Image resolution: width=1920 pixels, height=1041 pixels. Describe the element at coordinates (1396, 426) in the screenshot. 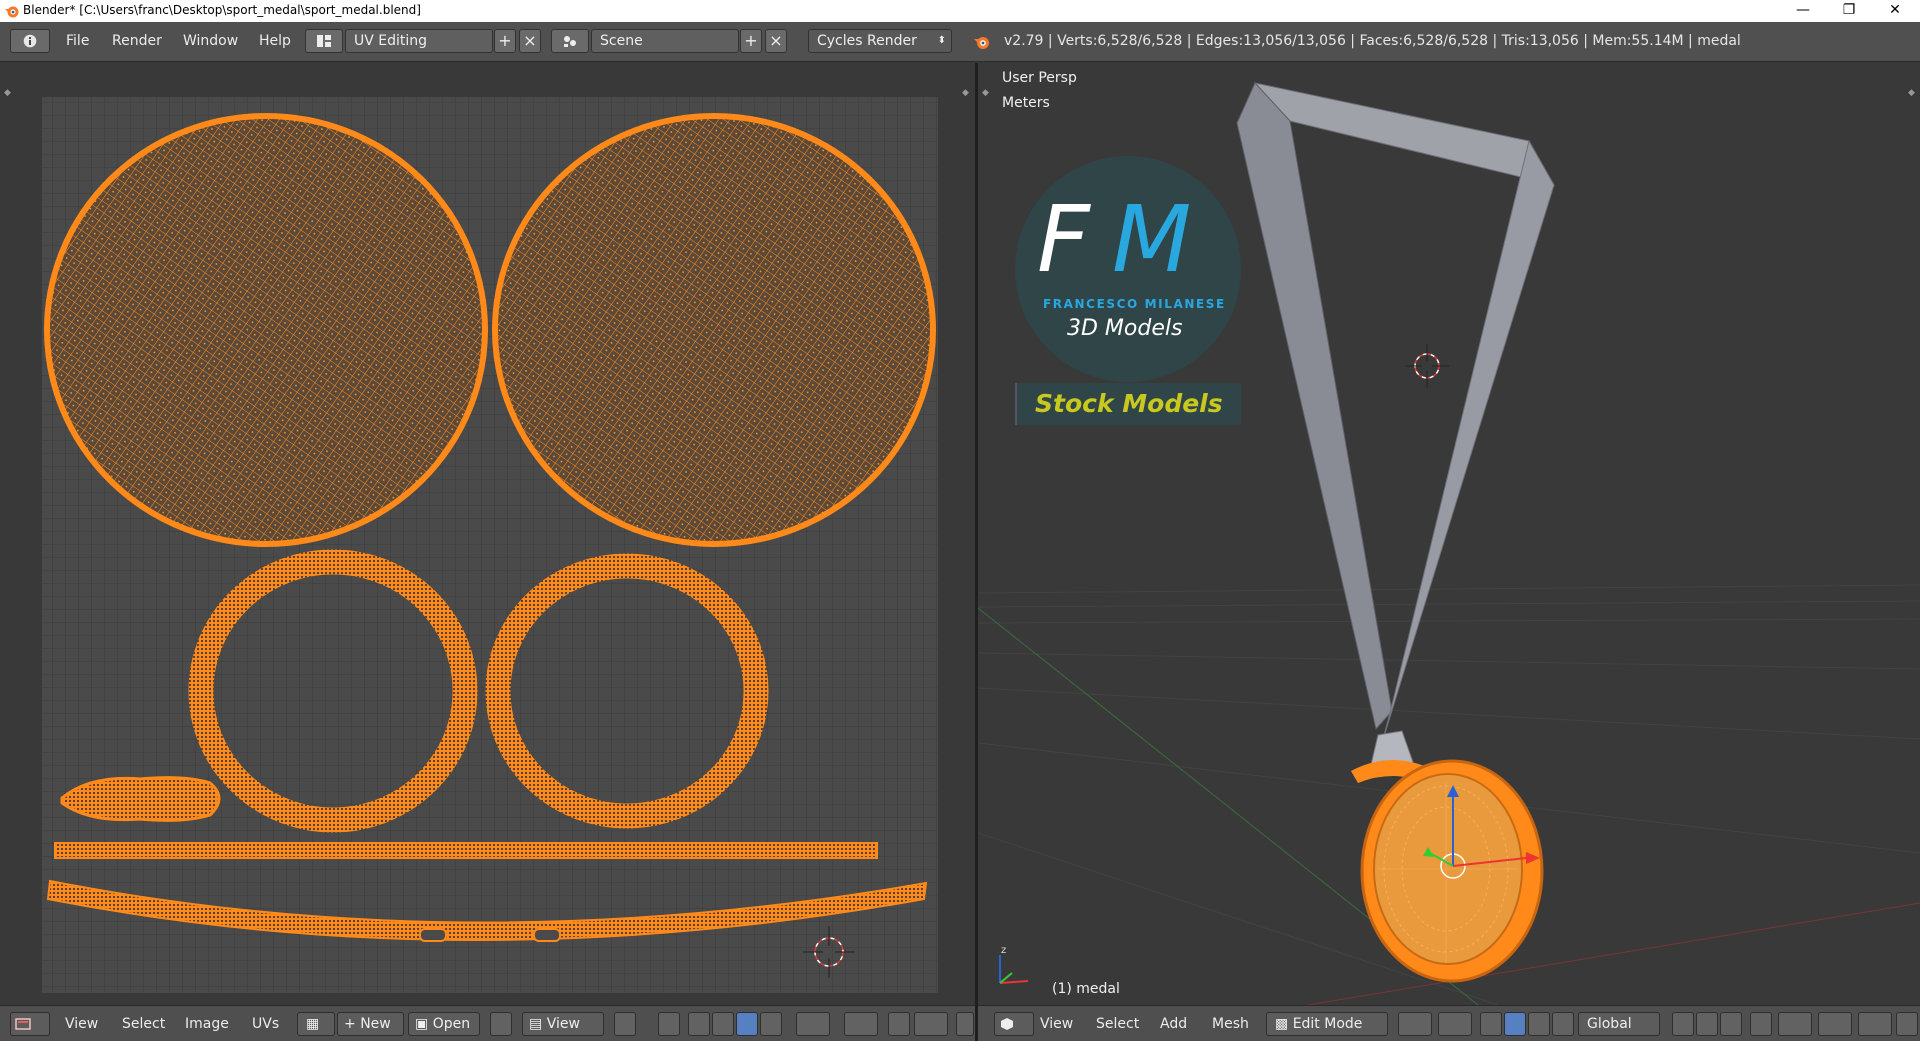

I see `medal-ribbon-mesh` at that location.